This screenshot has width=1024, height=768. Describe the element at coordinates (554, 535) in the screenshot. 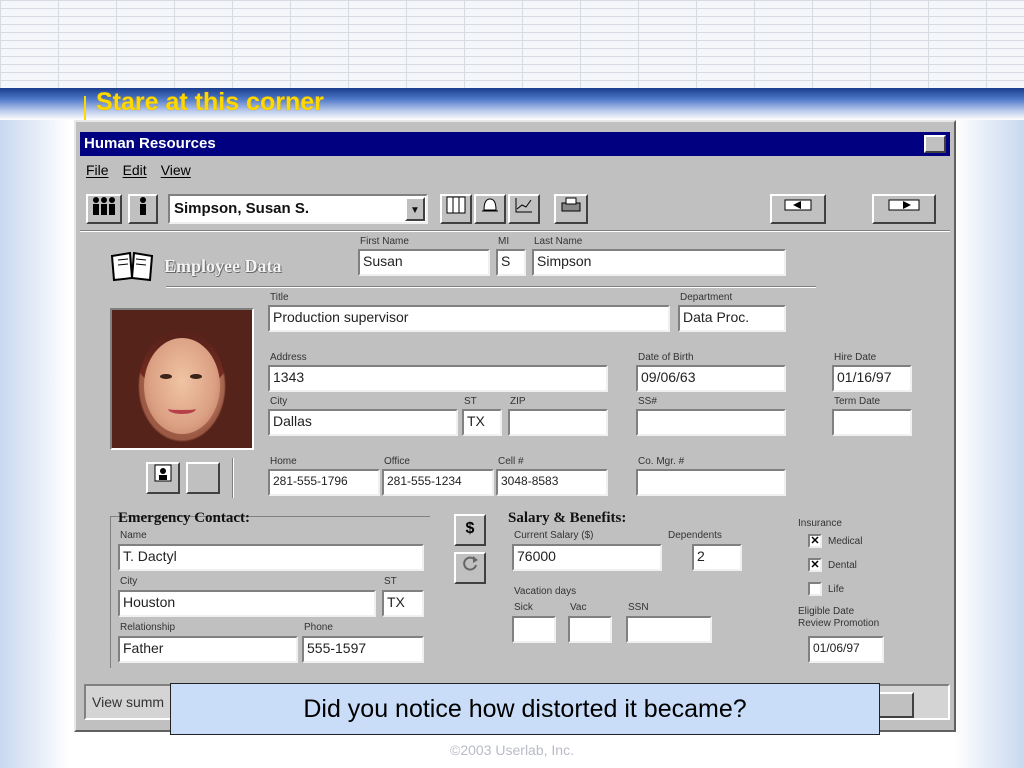

I see `current-salary-label: Current Salary ($)` at that location.